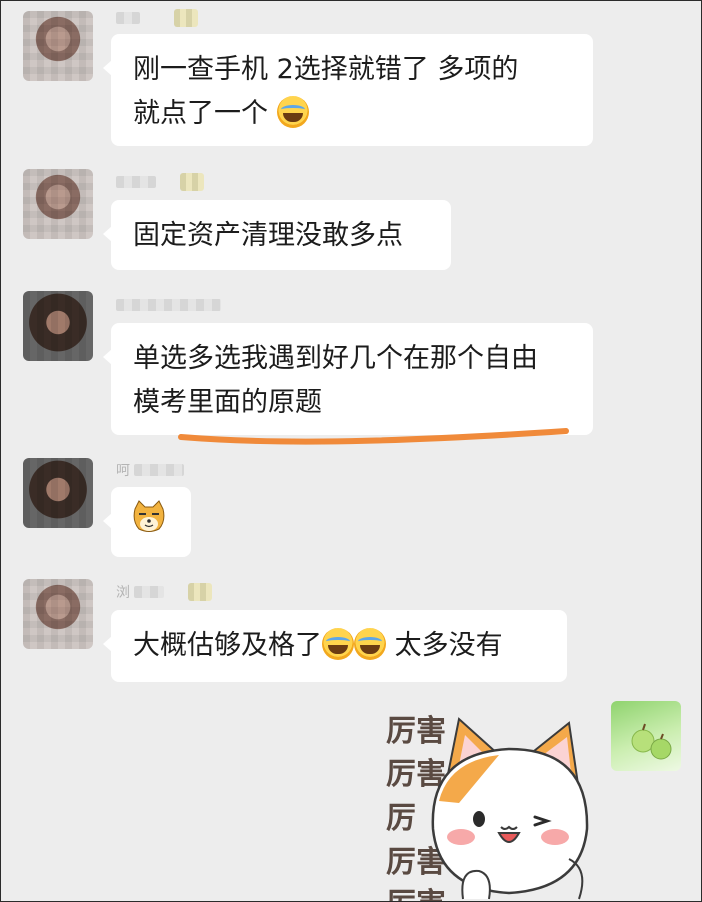 This screenshot has width=702, height=902. I want to click on cat-face-icon, so click(510, 808).